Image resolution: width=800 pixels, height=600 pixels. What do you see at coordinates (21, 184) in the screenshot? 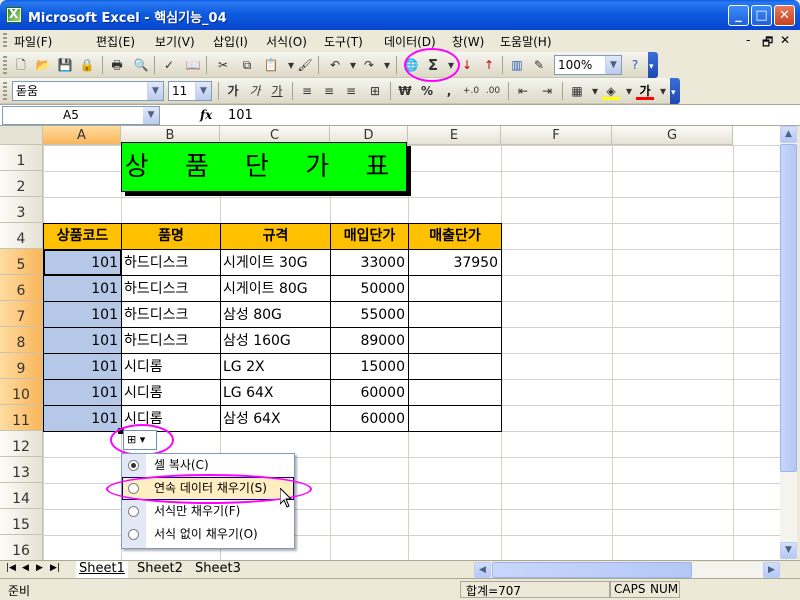
I see `row-header-2: 2` at bounding box center [21, 184].